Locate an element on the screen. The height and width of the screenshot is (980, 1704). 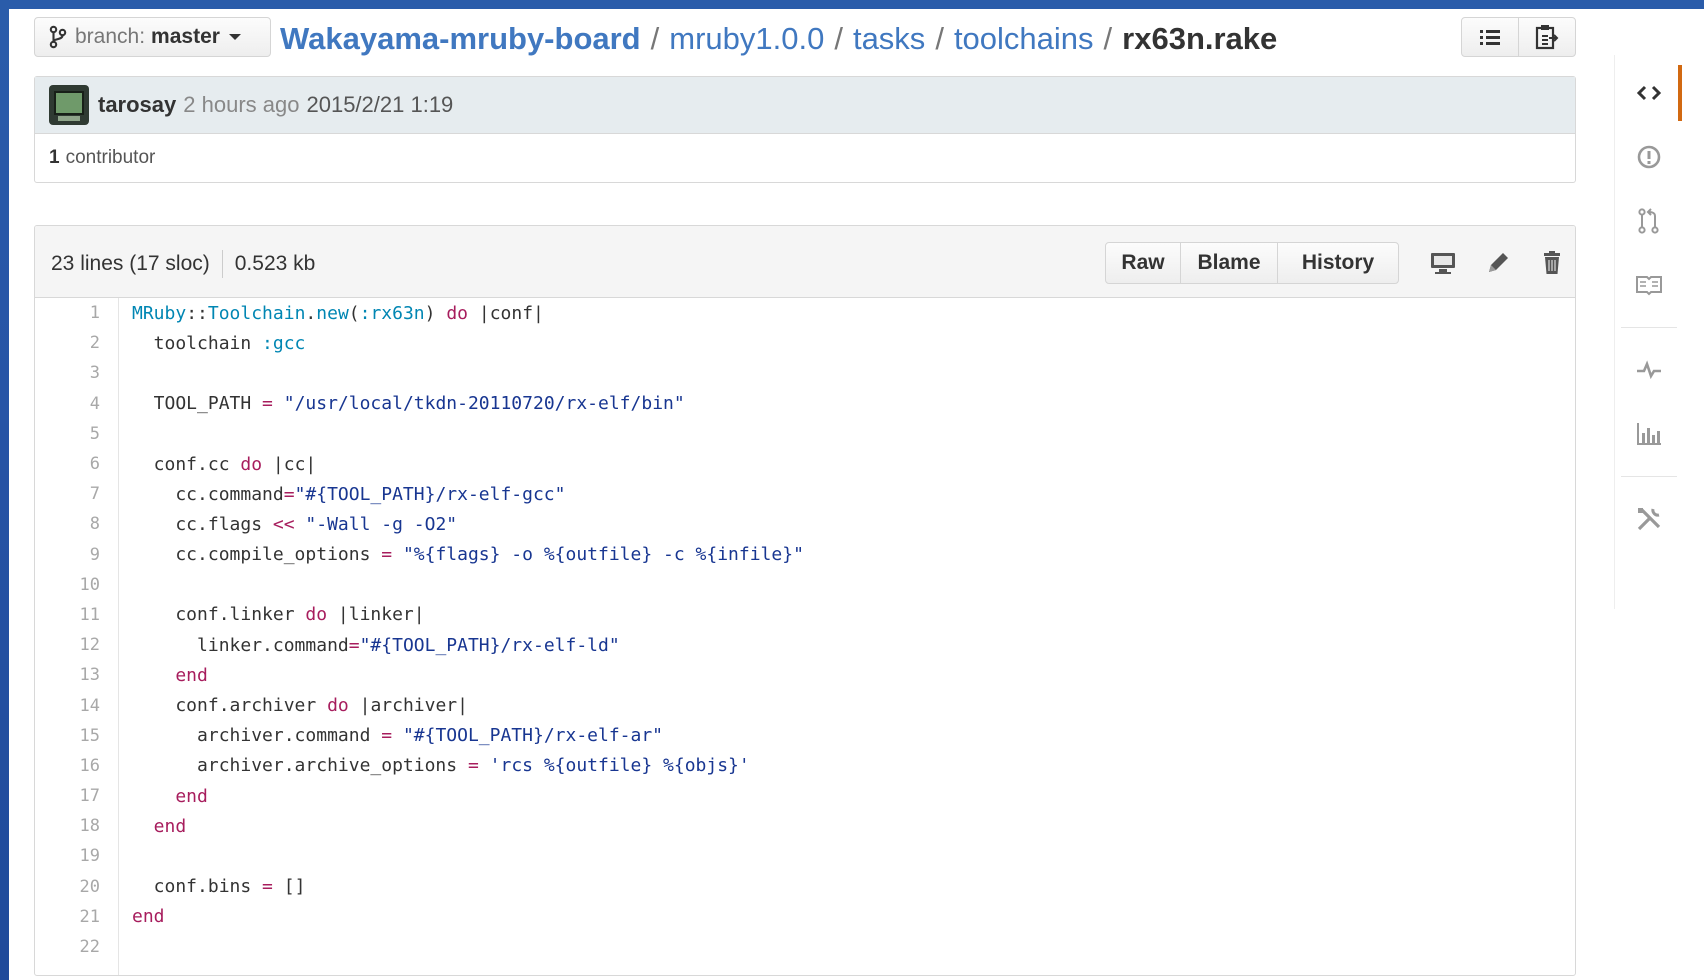
nav-graphs is located at coordinates (1649, 434).